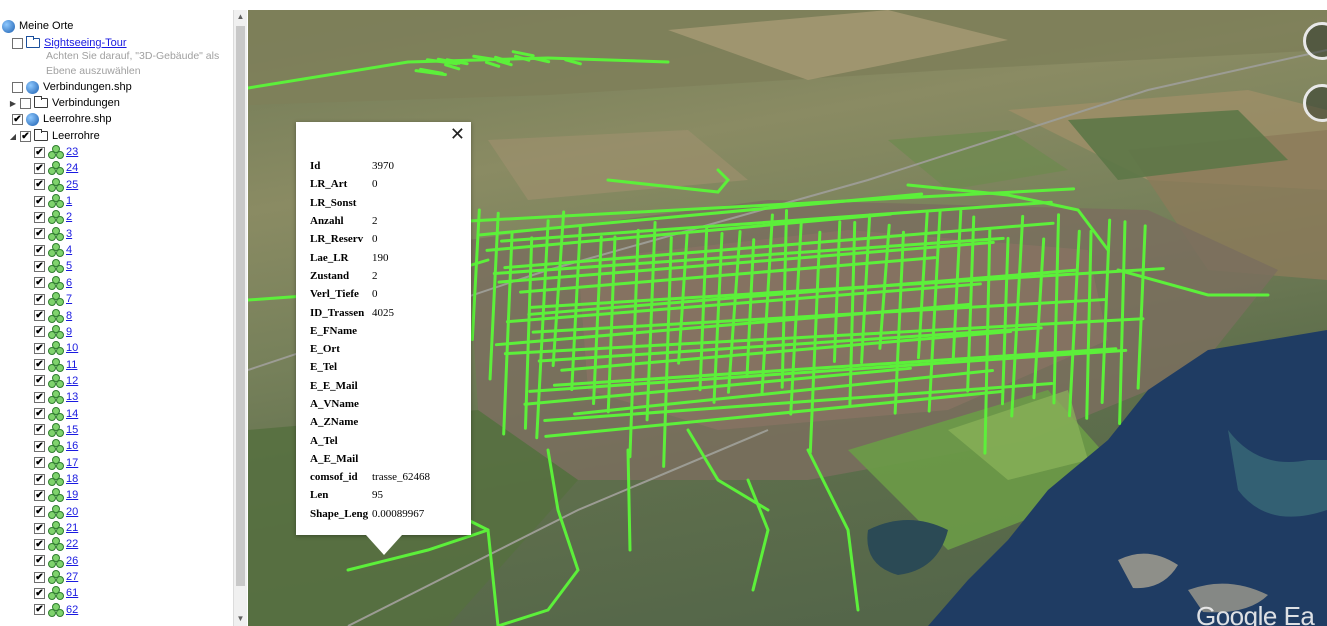 This screenshot has height=626, width=1327. What do you see at coordinates (37, 26) in the screenshot?
I see `tree-row-meine-orte: Meine Orte` at bounding box center [37, 26].